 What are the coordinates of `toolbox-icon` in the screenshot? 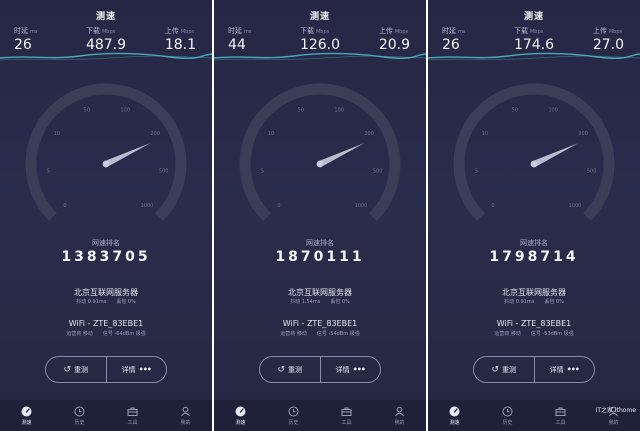 It's located at (132, 411).